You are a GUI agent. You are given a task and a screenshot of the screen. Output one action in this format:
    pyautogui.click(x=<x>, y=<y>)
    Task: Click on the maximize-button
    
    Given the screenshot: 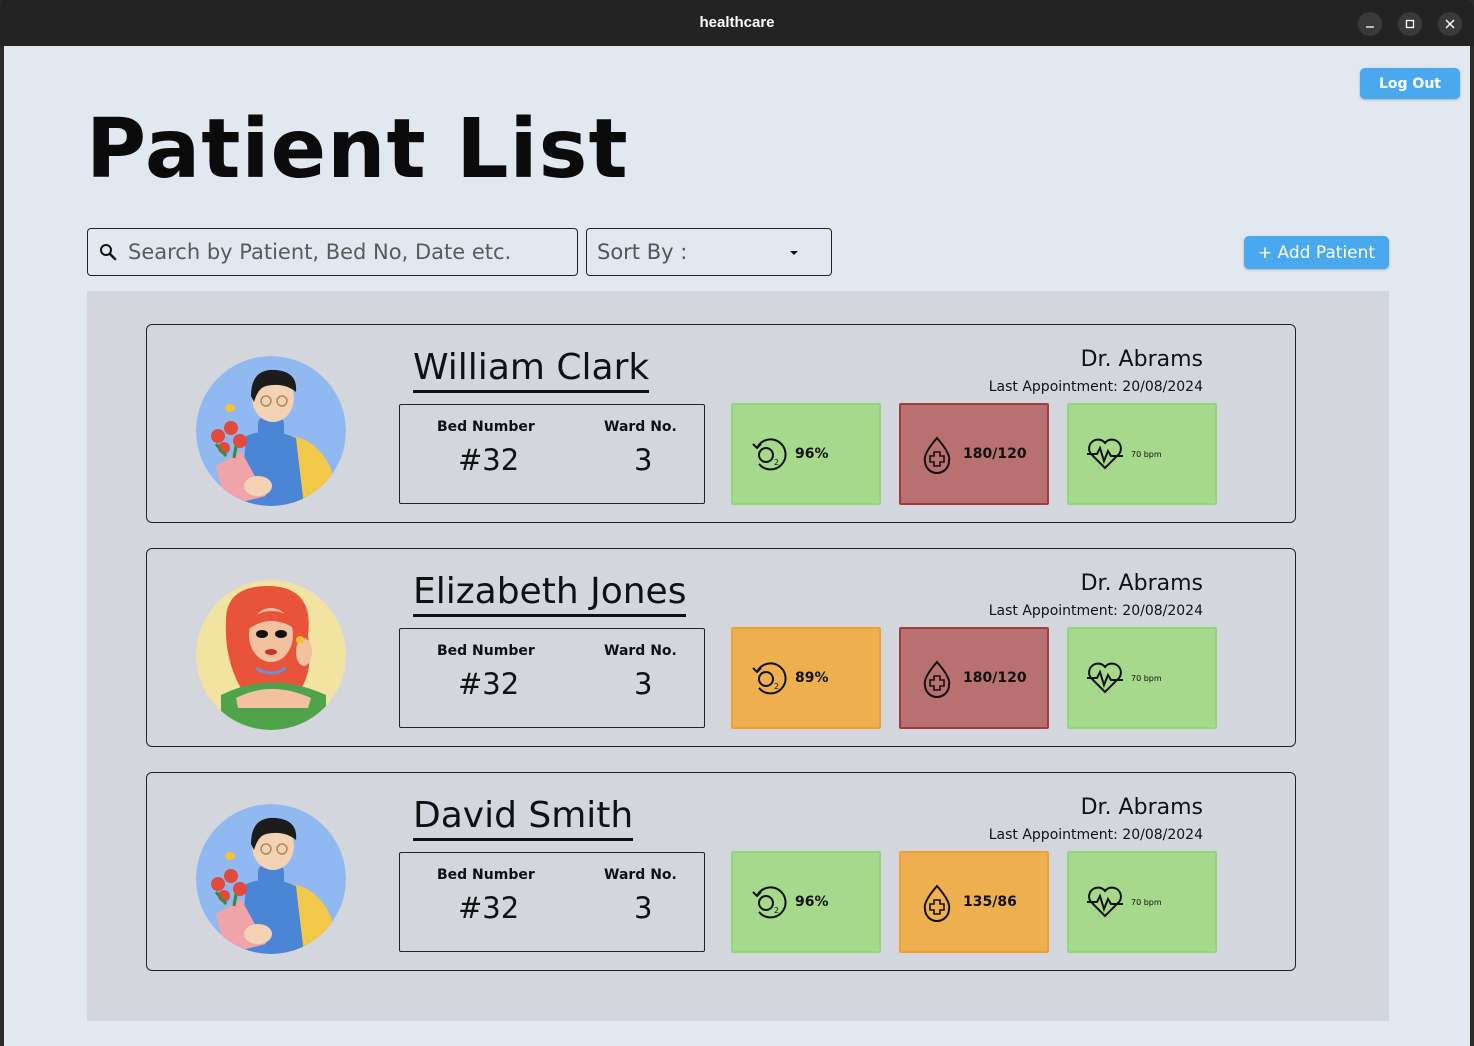 What is the action you would take?
    pyautogui.click(x=1410, y=24)
    